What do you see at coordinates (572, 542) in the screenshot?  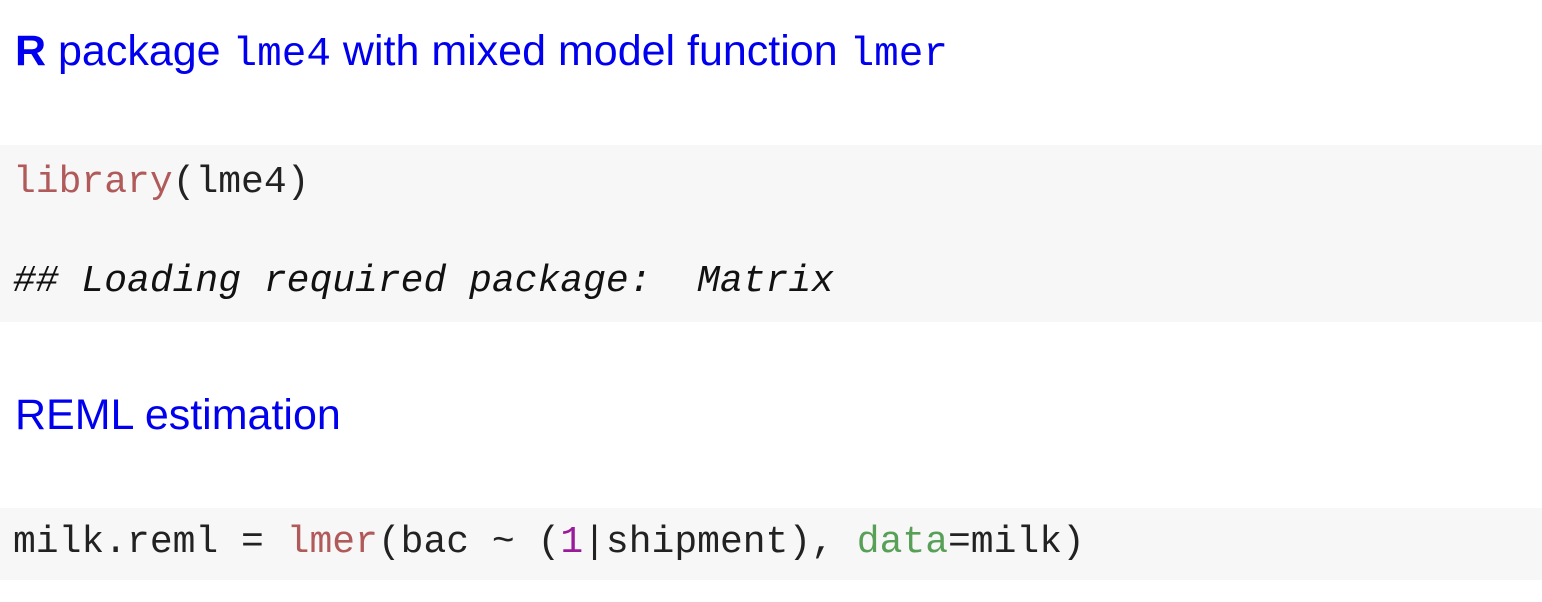 I see `code-number-literal: 1` at bounding box center [572, 542].